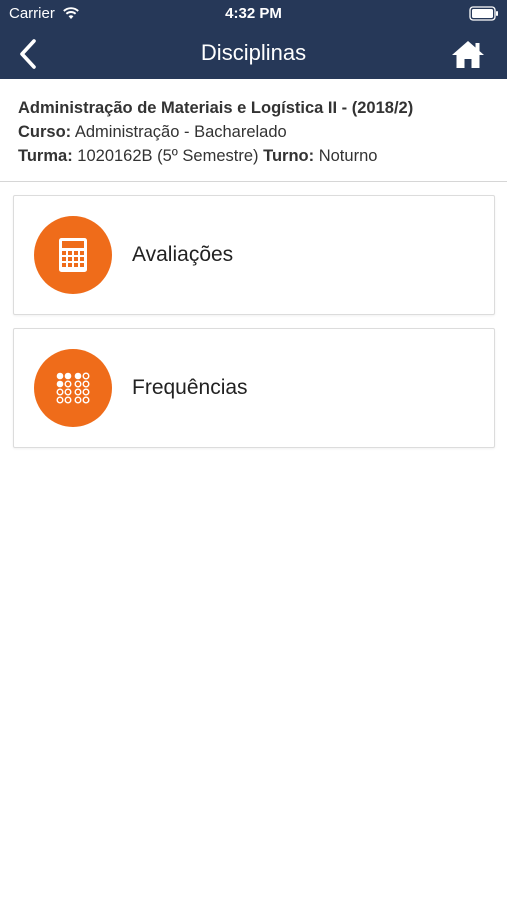  I want to click on home-icon, so click(468, 54).